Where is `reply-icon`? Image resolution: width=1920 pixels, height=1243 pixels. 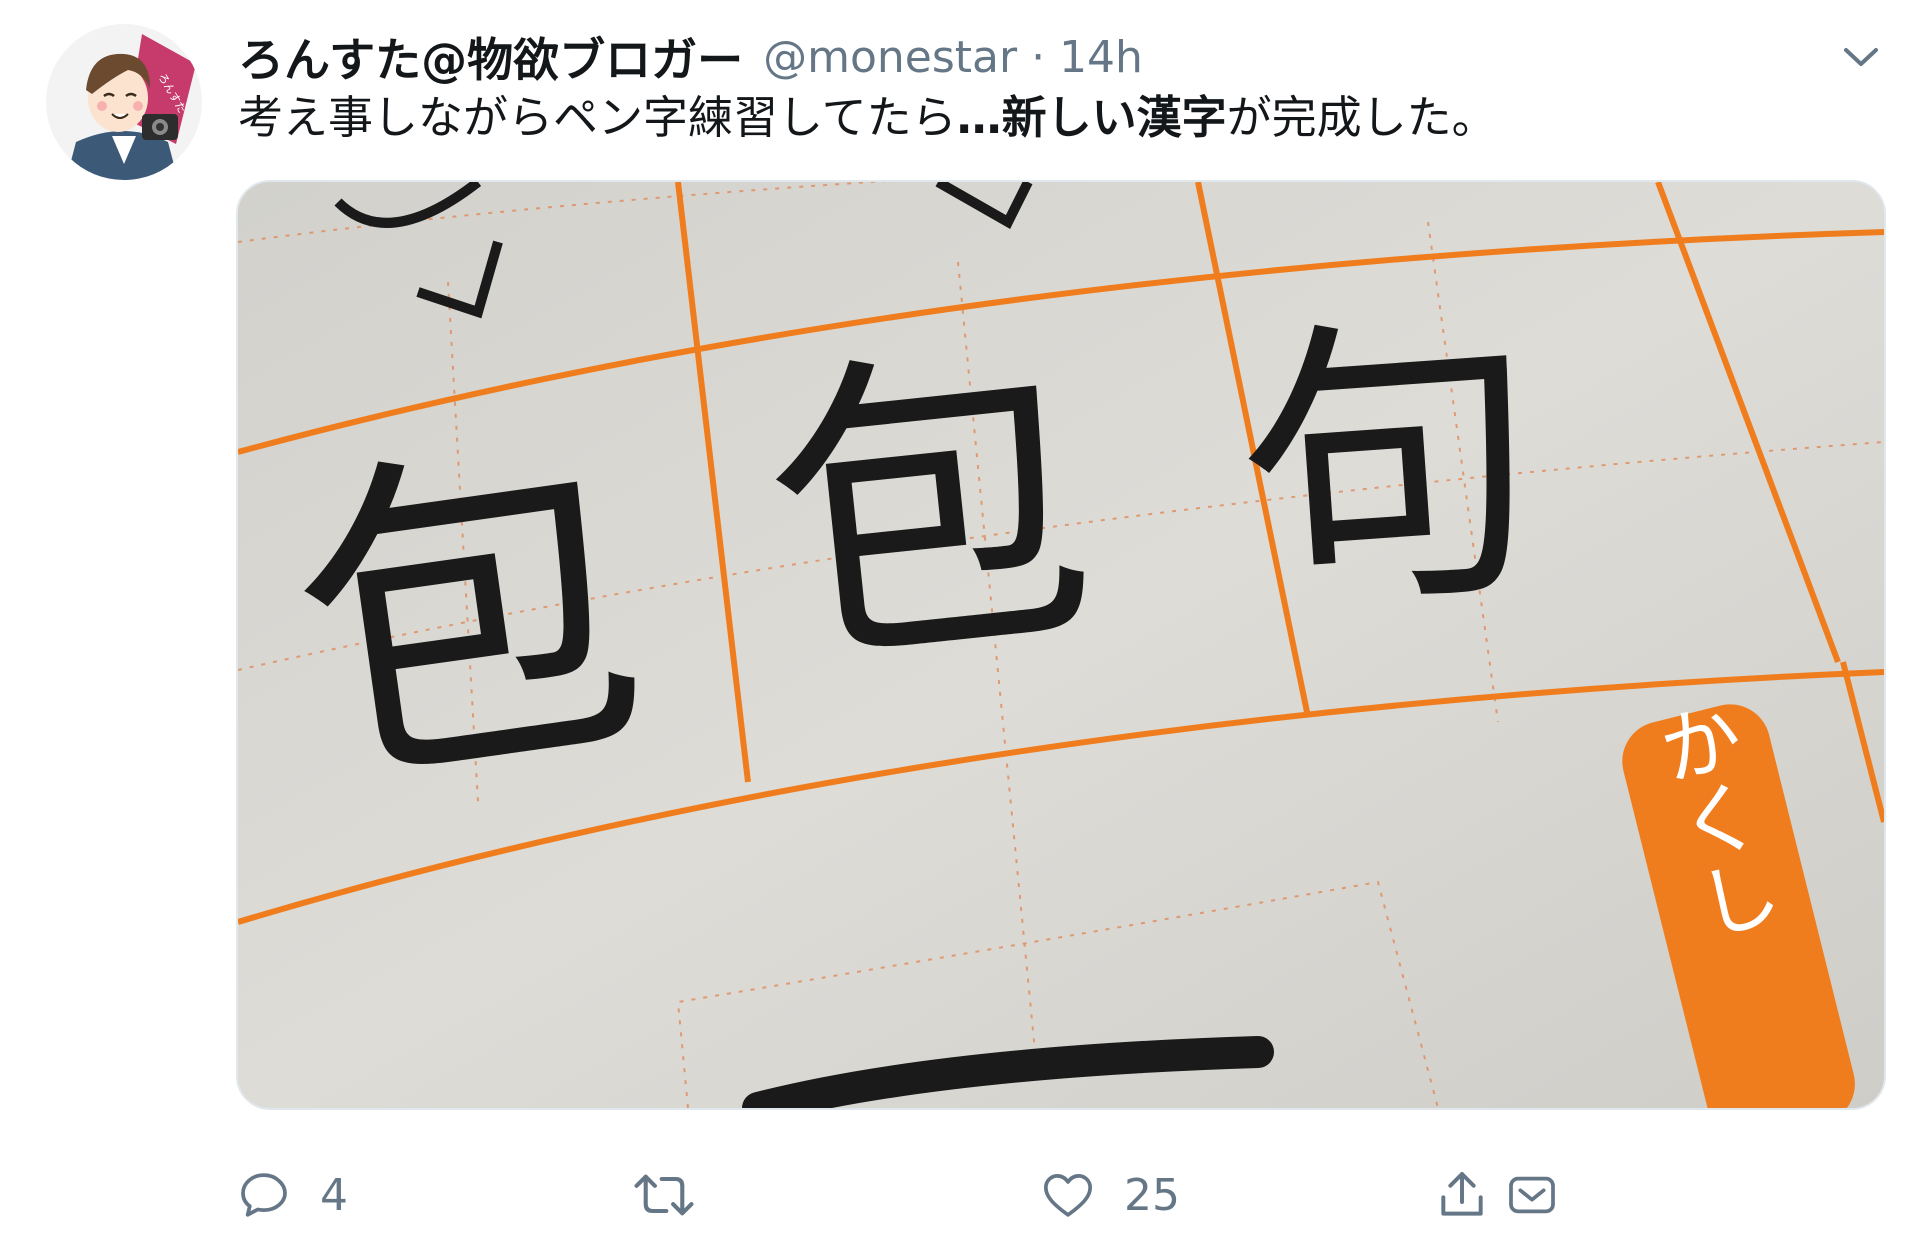
reply-icon is located at coordinates (264, 1195).